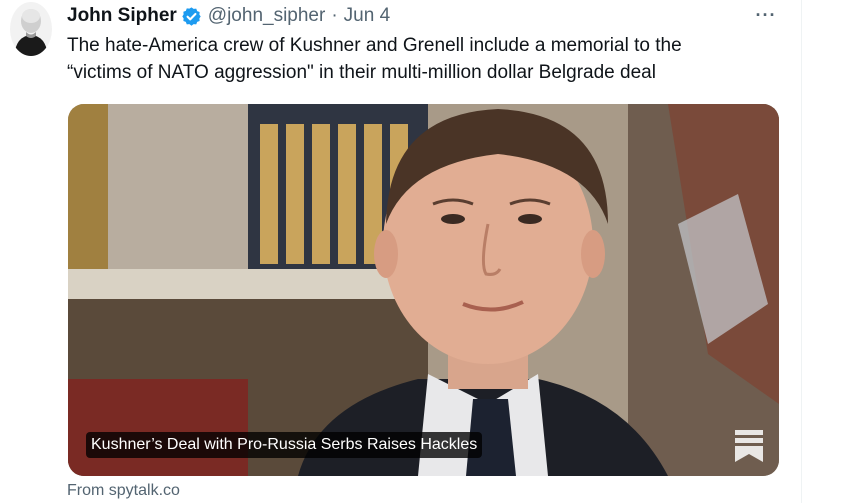 This screenshot has width=846, height=503. Describe the element at coordinates (766, 15) in the screenshot. I see `more-options-icon: ···` at that location.